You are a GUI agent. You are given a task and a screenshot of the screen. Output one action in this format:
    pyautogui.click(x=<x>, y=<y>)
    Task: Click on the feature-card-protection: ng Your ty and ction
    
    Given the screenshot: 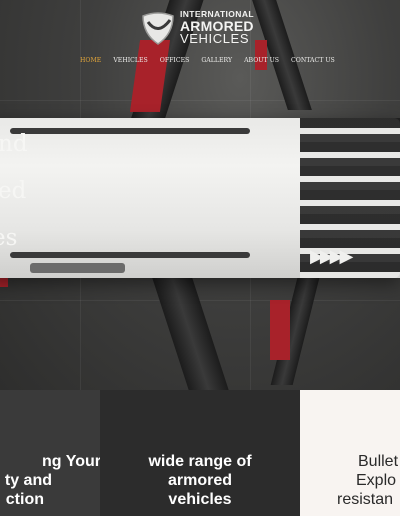 What is the action you would take?
    pyautogui.click(x=50, y=453)
    